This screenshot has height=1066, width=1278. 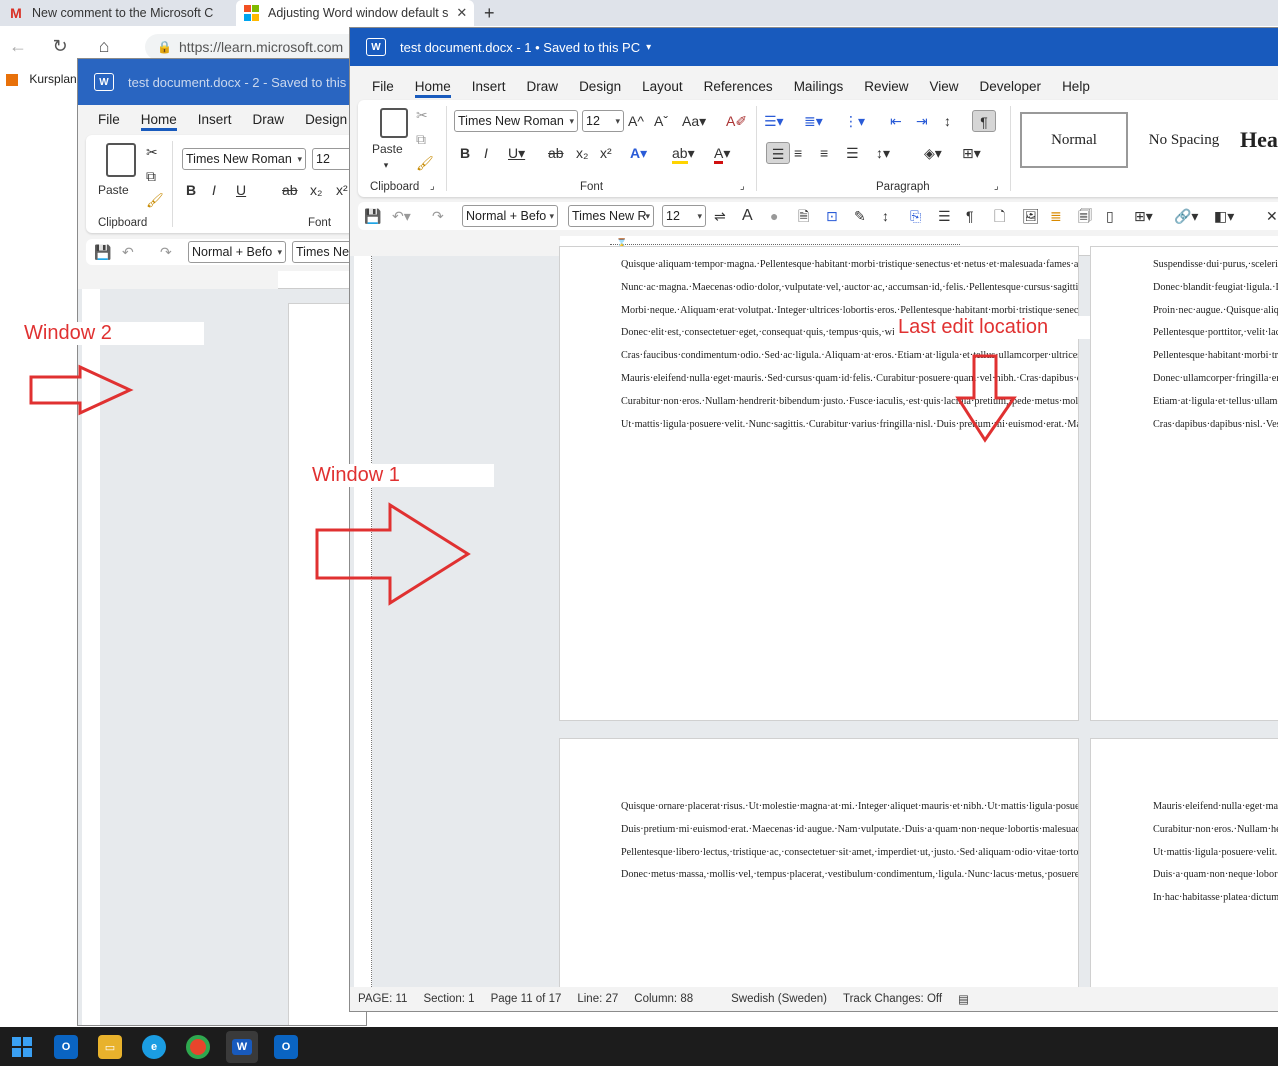 What do you see at coordinates (286, 1047) in the screenshot?
I see `new-outlook-icon: O` at bounding box center [286, 1047].